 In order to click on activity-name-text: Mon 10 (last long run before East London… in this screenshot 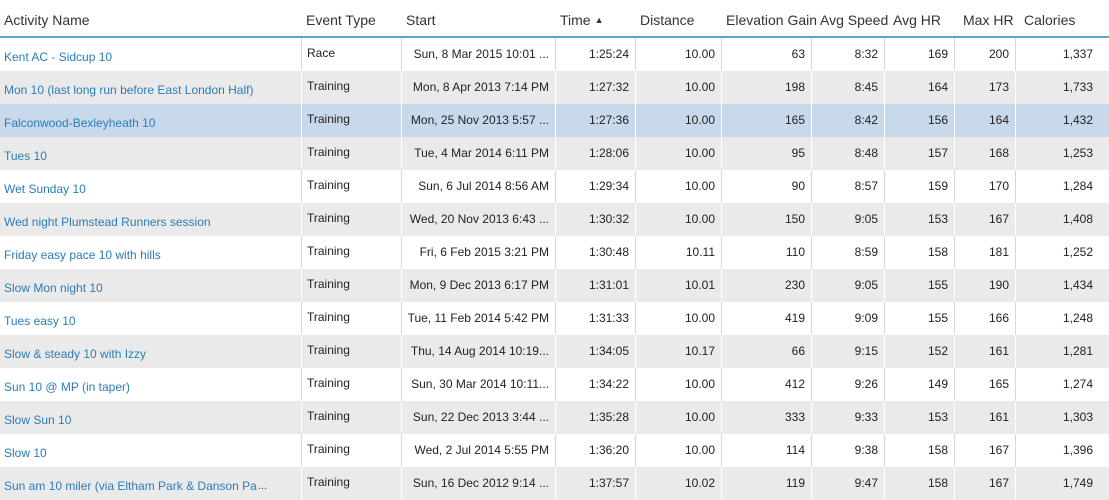, I will do `click(128, 87)`.